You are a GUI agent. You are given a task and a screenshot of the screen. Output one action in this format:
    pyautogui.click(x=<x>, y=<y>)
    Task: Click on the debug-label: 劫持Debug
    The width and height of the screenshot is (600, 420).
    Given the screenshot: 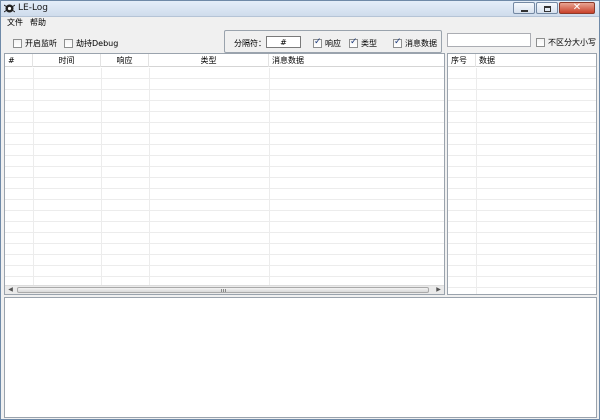 What is the action you would take?
    pyautogui.click(x=97, y=43)
    